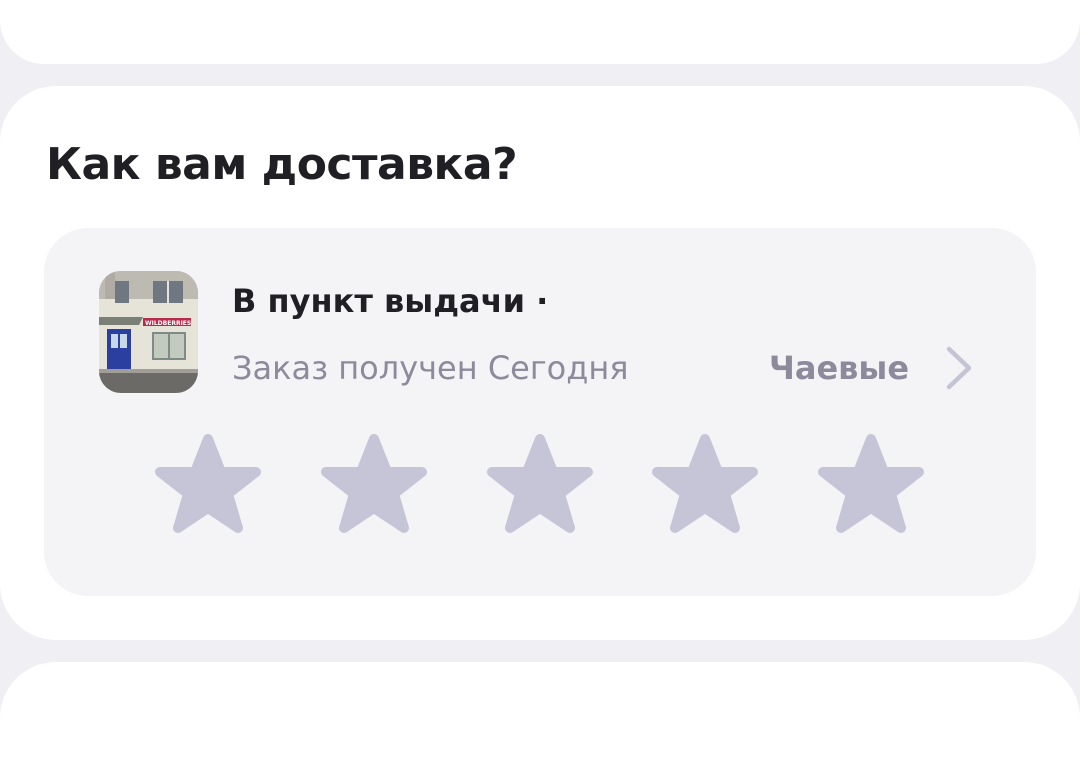 The width and height of the screenshot is (1080, 782). What do you see at coordinates (961, 370) in the screenshot?
I see `chevron-right-icon` at bounding box center [961, 370].